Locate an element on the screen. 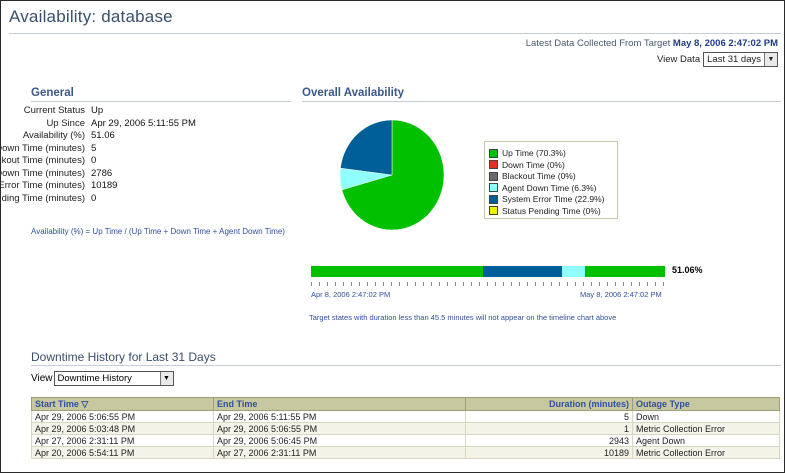 Image resolution: width=785 pixels, height=473 pixels. general-row-value: Apr 29, 2006 5:11:55 PM is located at coordinates (143, 123).